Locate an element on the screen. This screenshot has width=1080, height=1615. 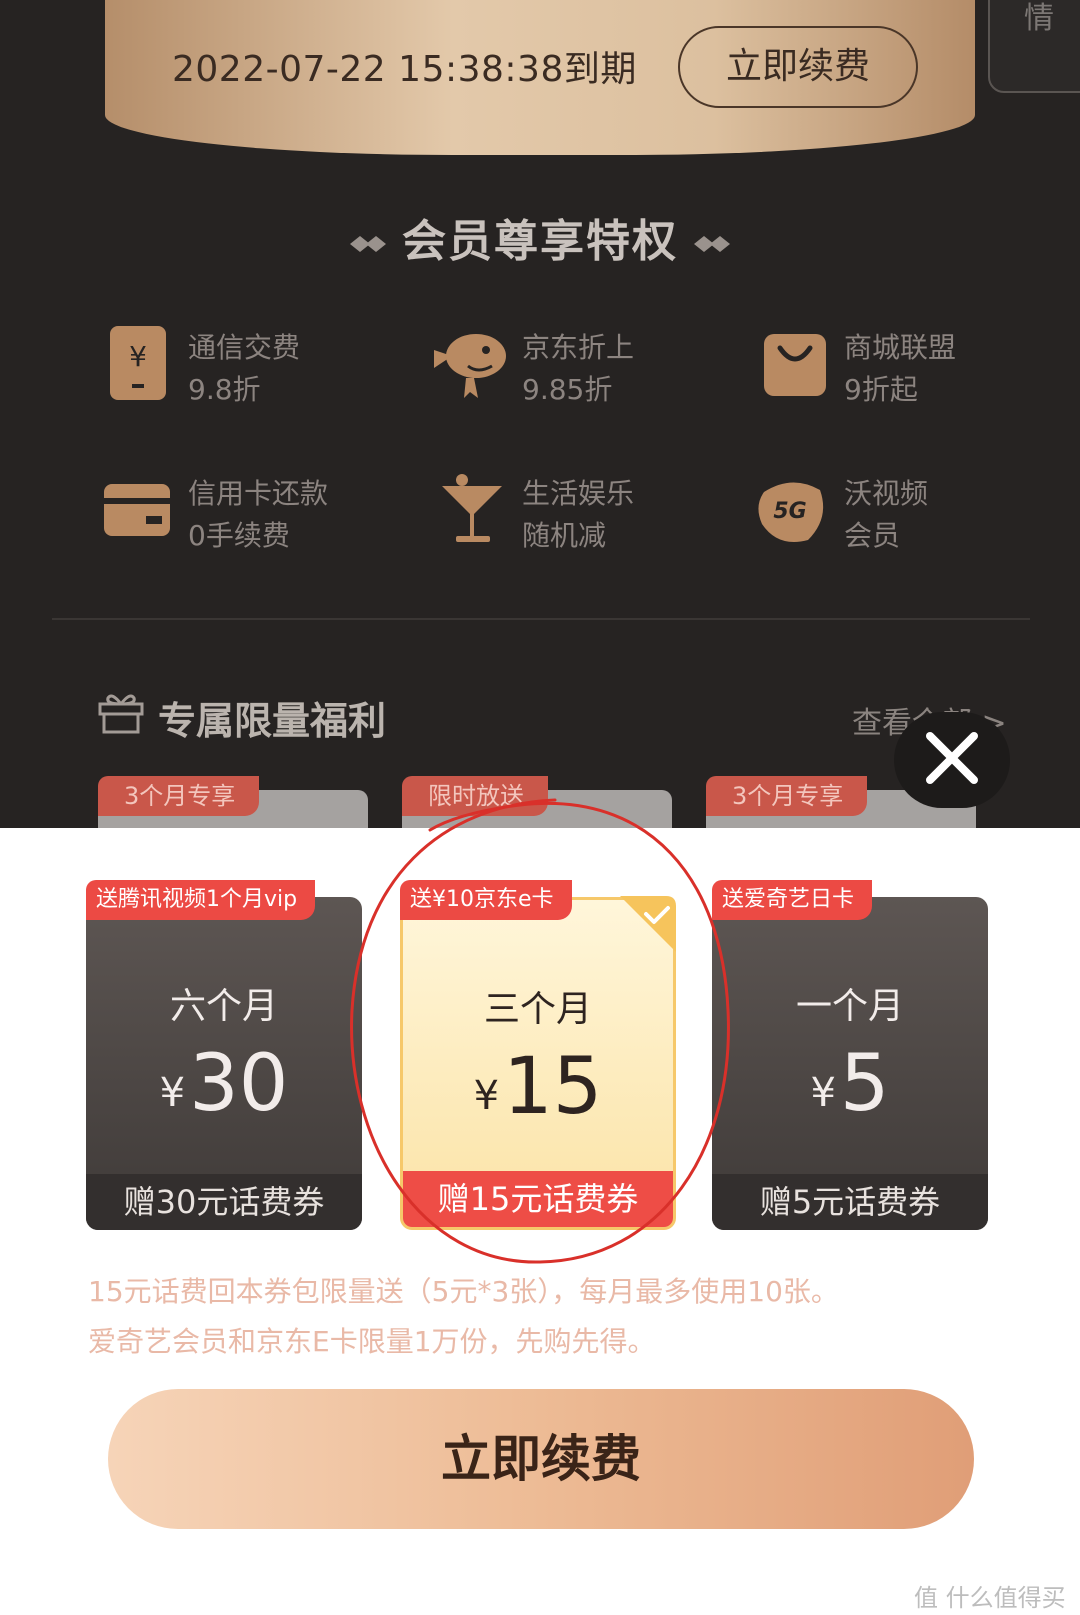
renew-button-small: 立即续费 is located at coordinates (798, 67).